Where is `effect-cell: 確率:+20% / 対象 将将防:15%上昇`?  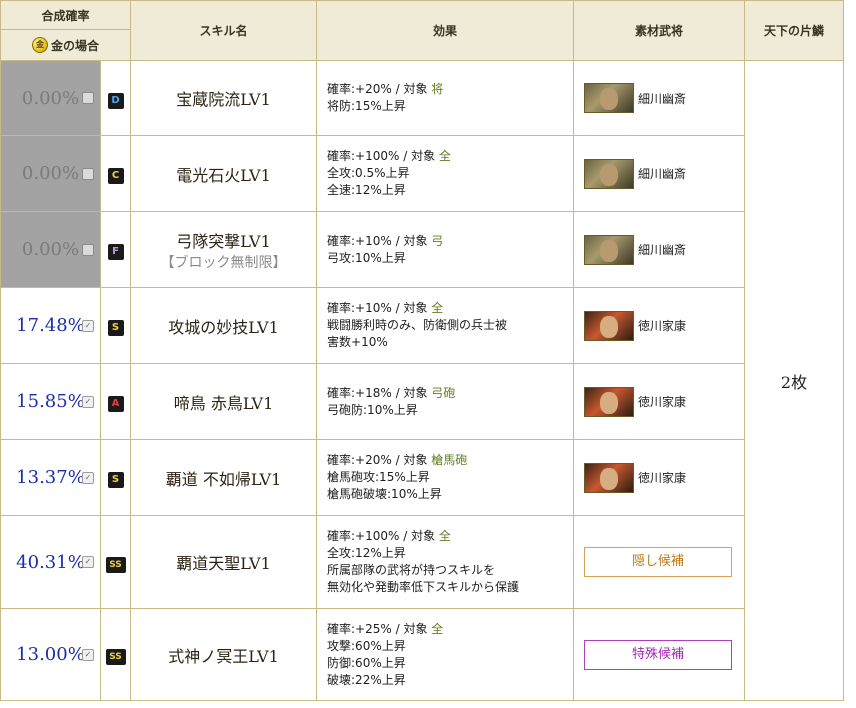 effect-cell: 確率:+20% / 対象 将将防:15%上昇 is located at coordinates (445, 98).